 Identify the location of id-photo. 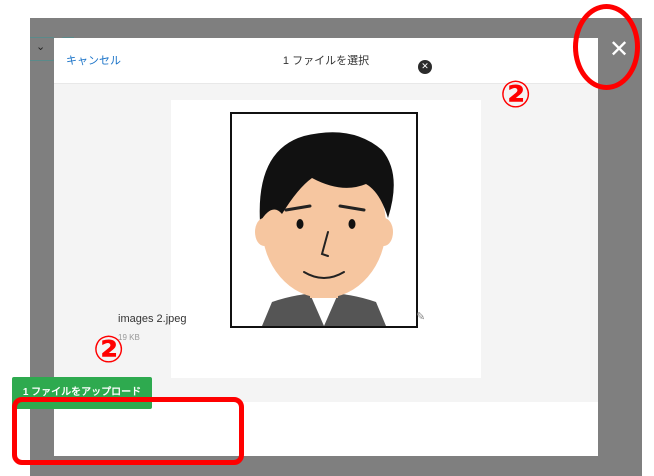
(324, 220).